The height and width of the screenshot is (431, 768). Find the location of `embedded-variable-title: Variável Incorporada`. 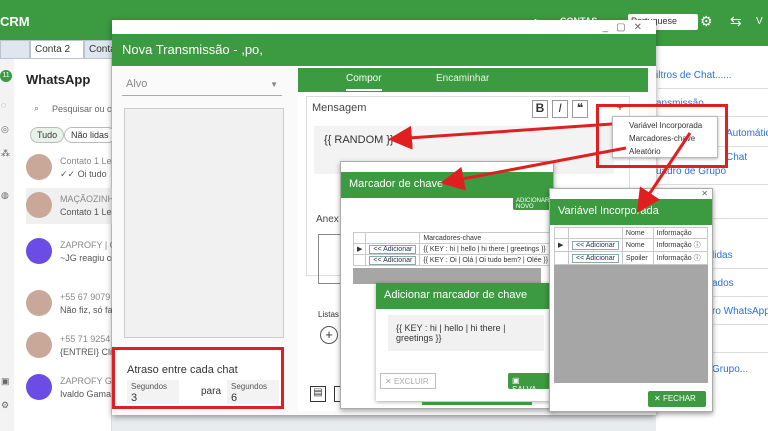

embedded-variable-title: Variável Incorporada is located at coordinates (631, 212).